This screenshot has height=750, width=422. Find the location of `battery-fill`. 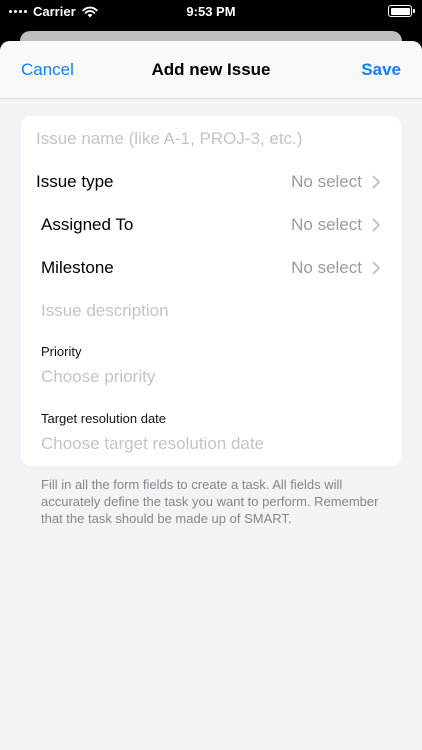

battery-fill is located at coordinates (400, 11).